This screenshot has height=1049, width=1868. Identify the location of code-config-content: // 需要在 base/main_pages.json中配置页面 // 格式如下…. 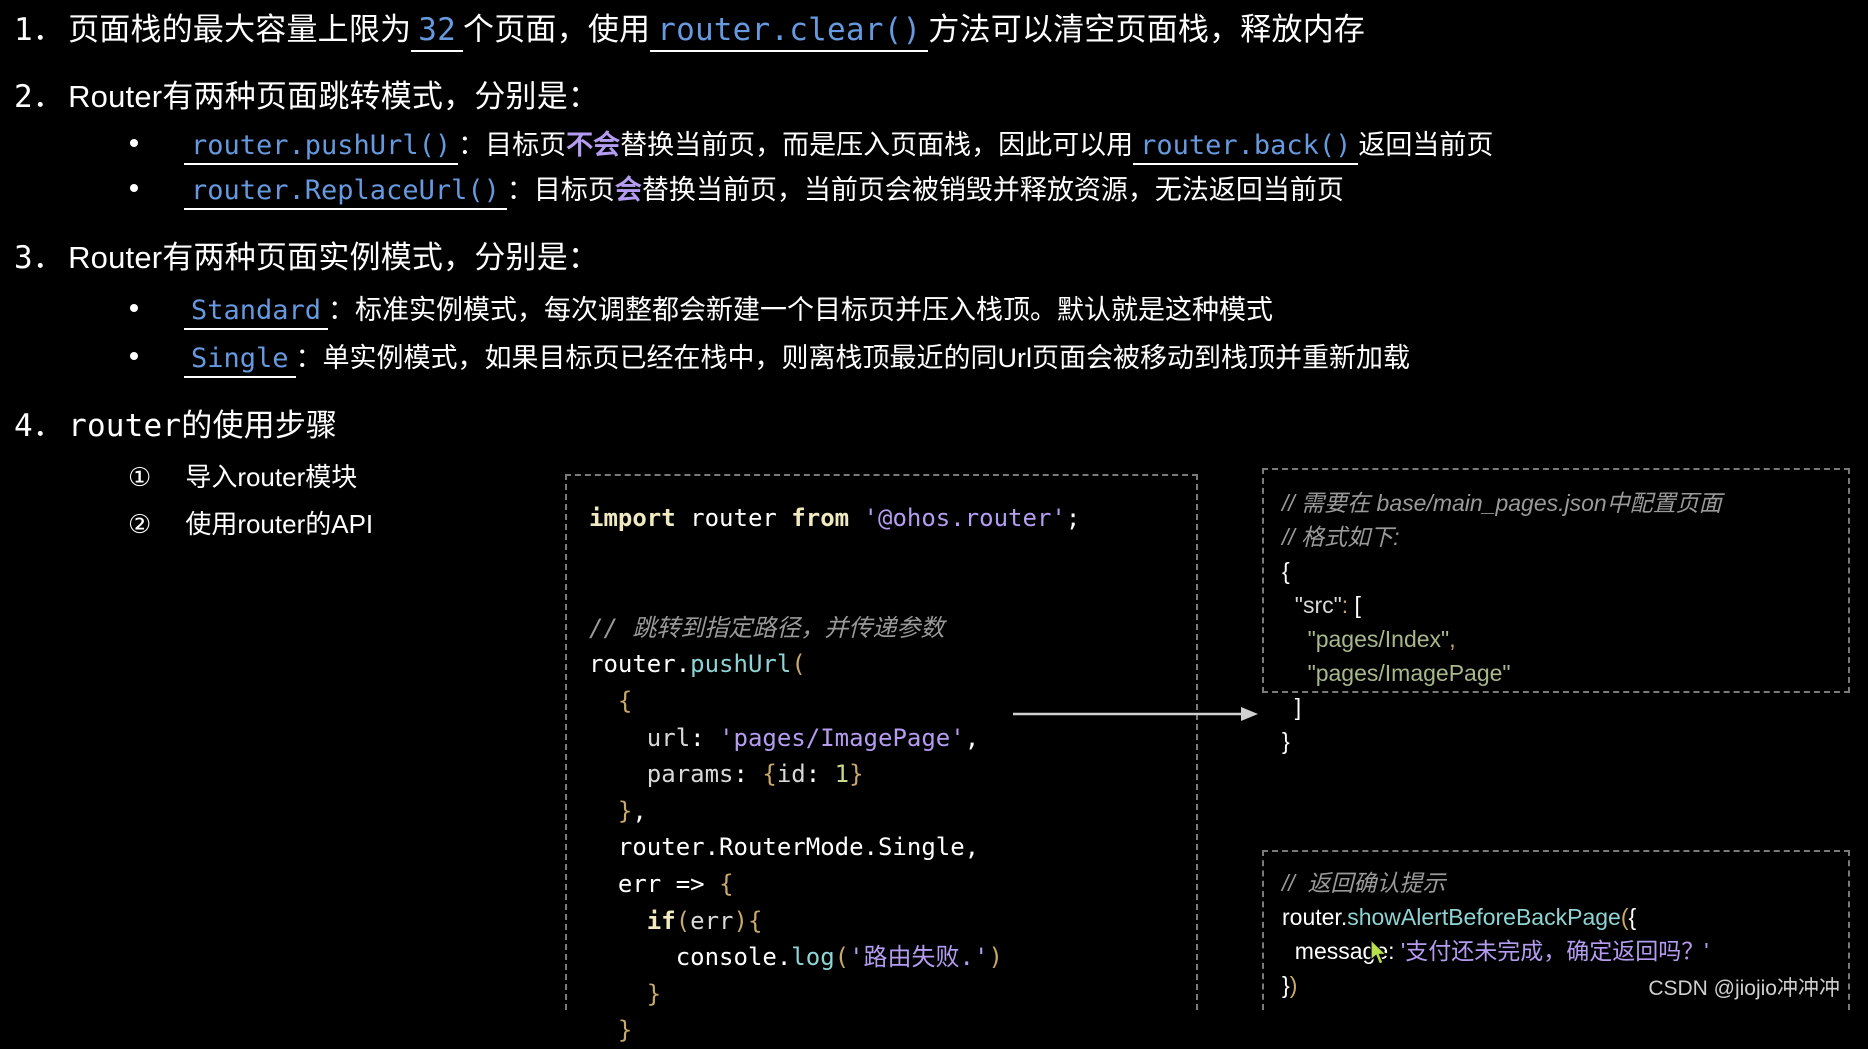
(1502, 622).